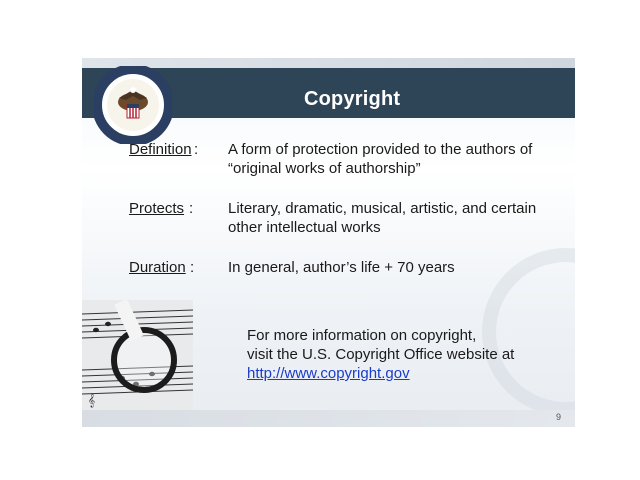  Describe the element at coordinates (196, 149) in the screenshot. I see `definition-sep: :` at that location.